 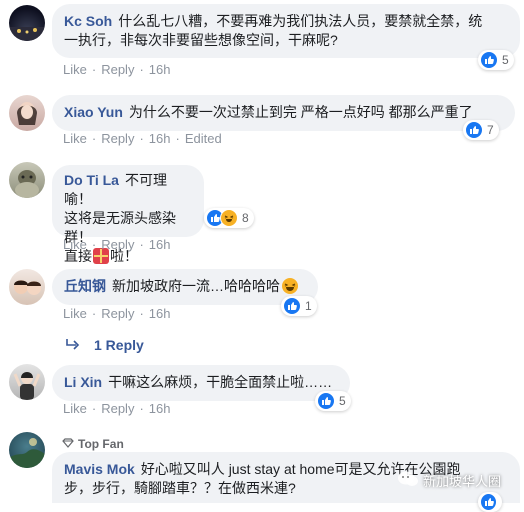 I want to click on comment-bubble: 丘知钢 新加坡政府一流…哈哈哈哈, so click(x=185, y=287).